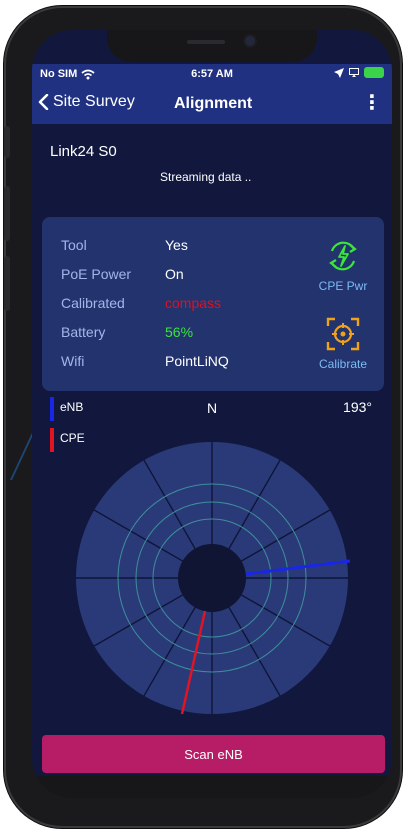 Image resolution: width=403 pixels, height=831 pixels. I want to click on front-camera, so click(250, 41).